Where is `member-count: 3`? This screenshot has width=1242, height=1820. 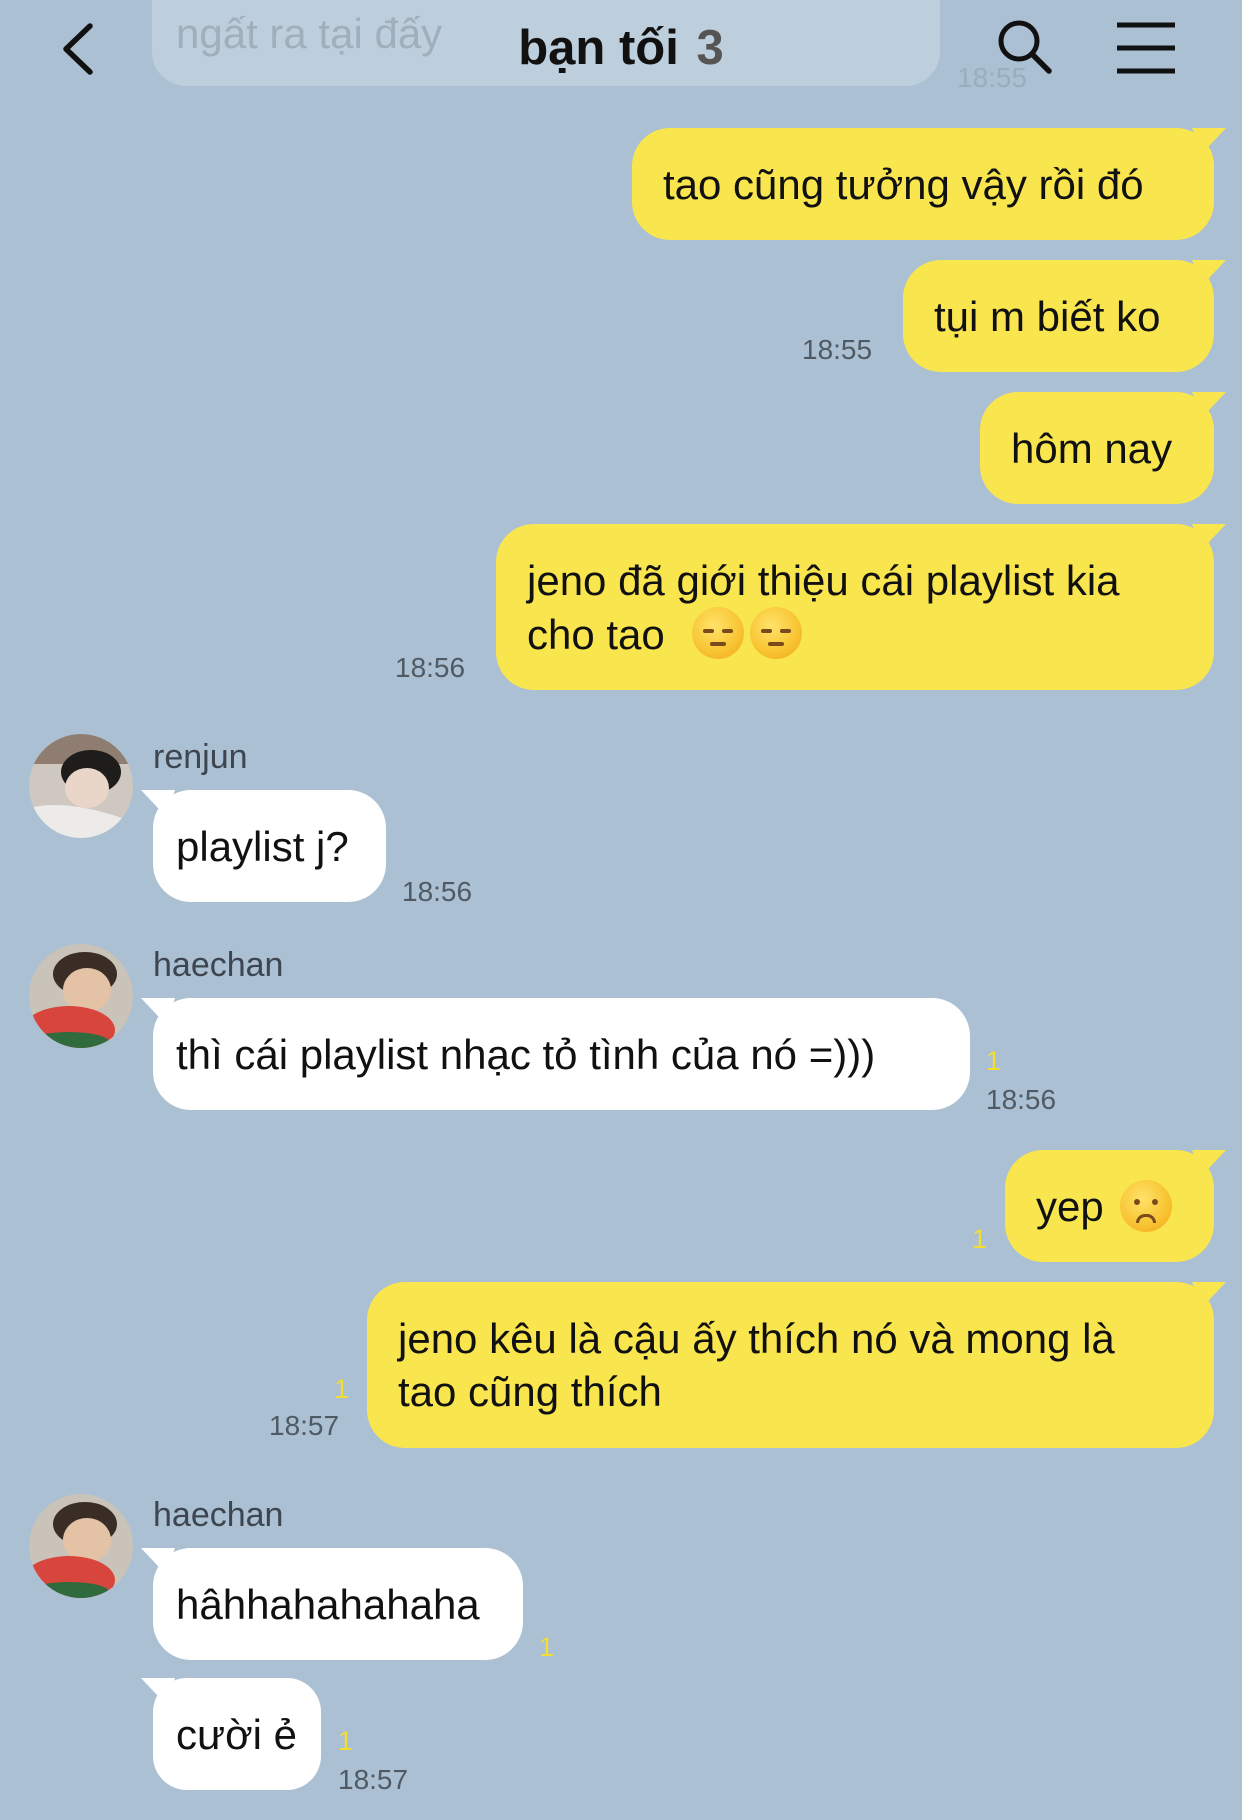
member-count: 3 is located at coordinates (710, 48).